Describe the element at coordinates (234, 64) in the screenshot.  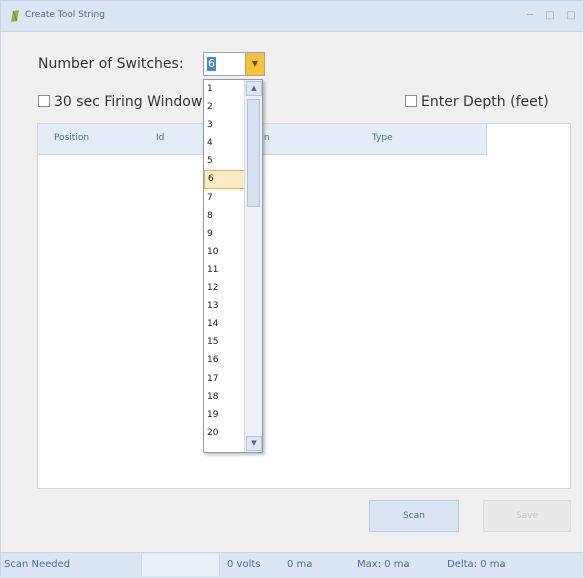
I see `switches-combobox: 6 ▼` at that location.